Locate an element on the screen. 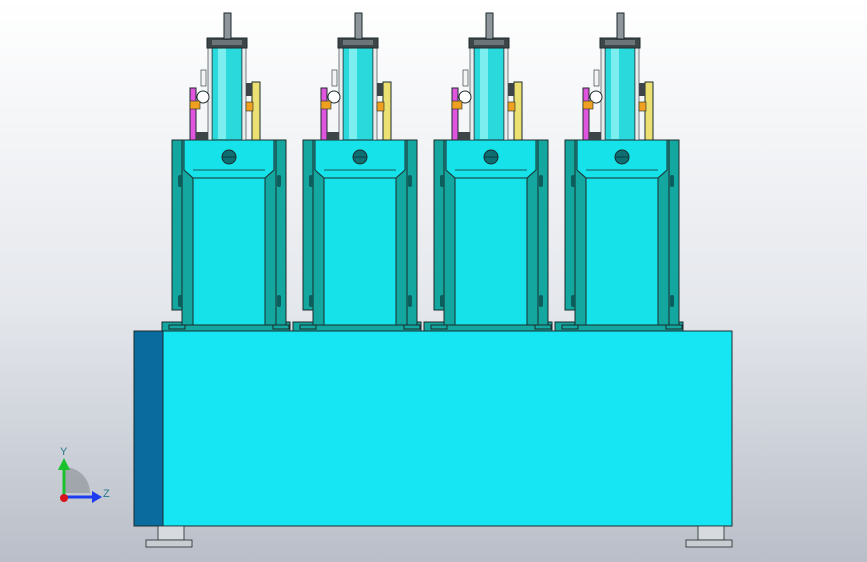 The image size is (867, 562). triad-origin is located at coordinates (64, 498).